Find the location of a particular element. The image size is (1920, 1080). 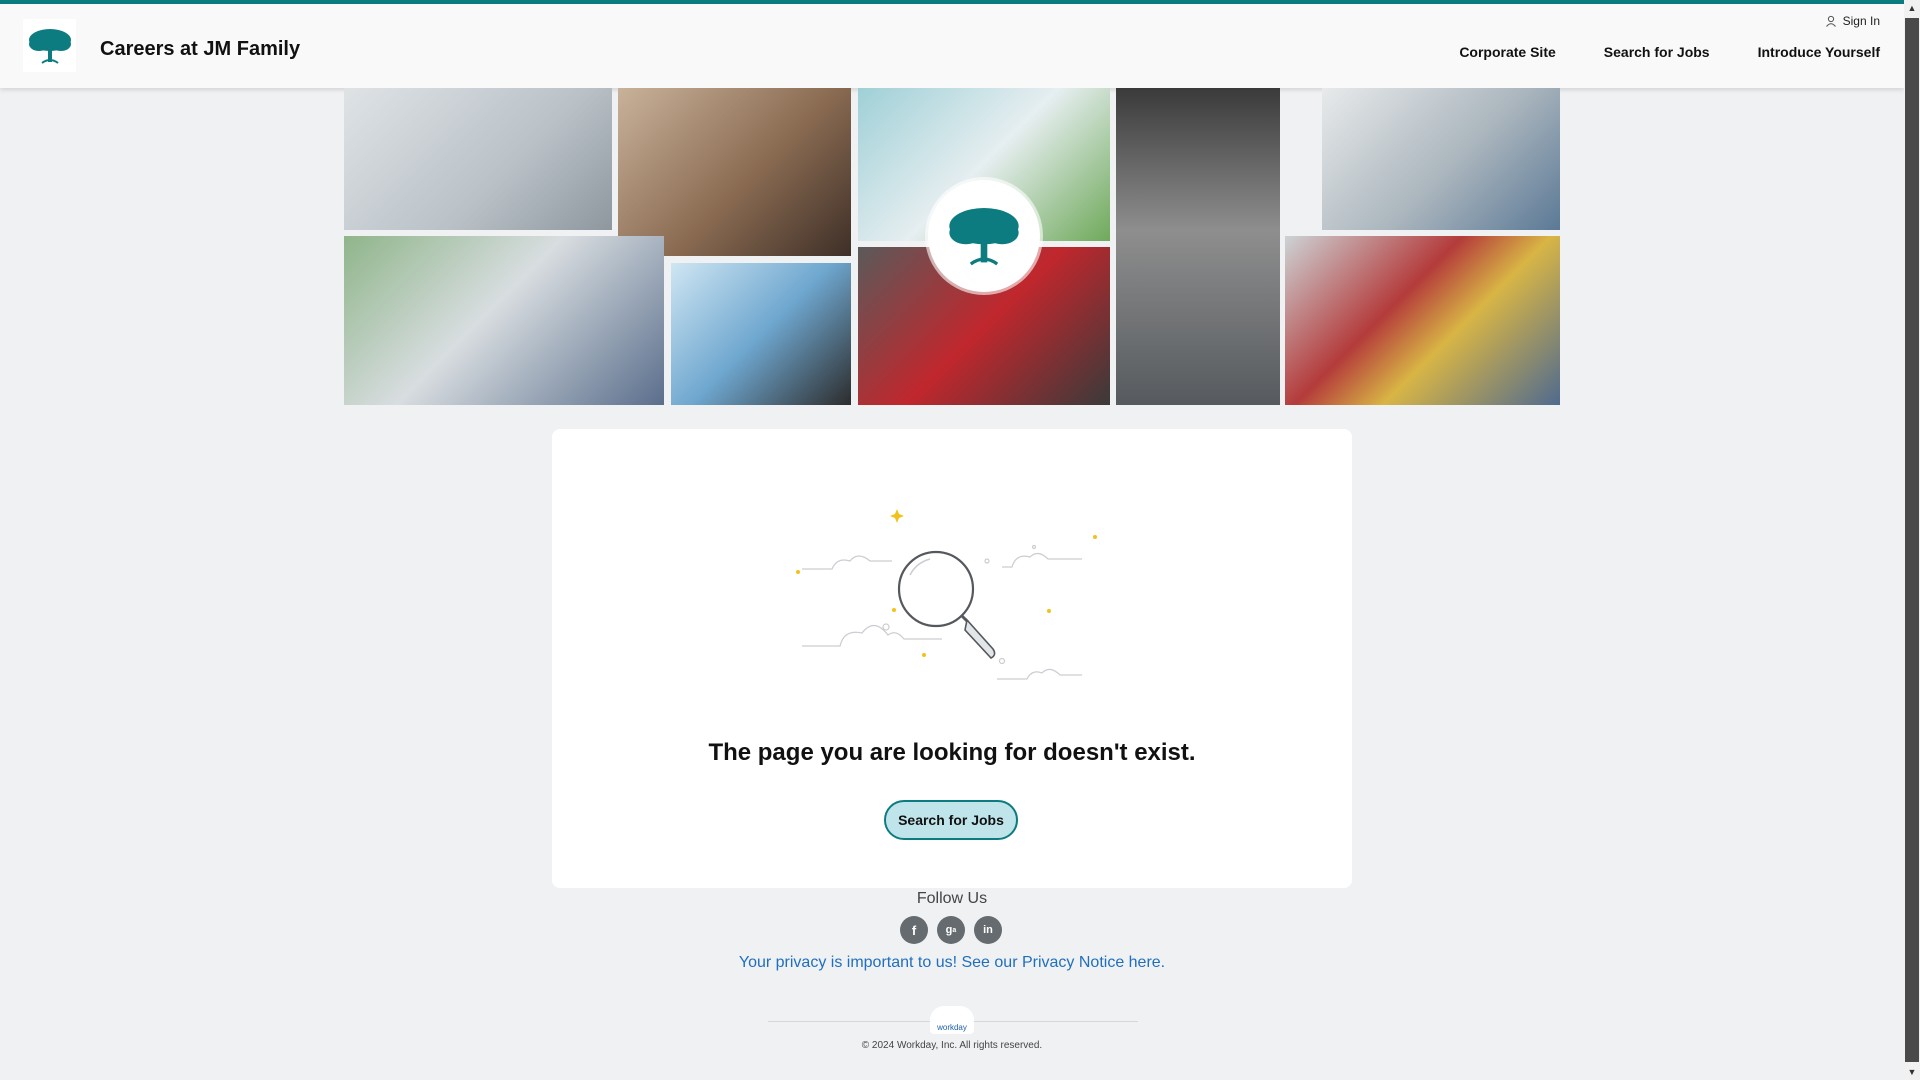

social-links: f ga in is located at coordinates (951, 930).